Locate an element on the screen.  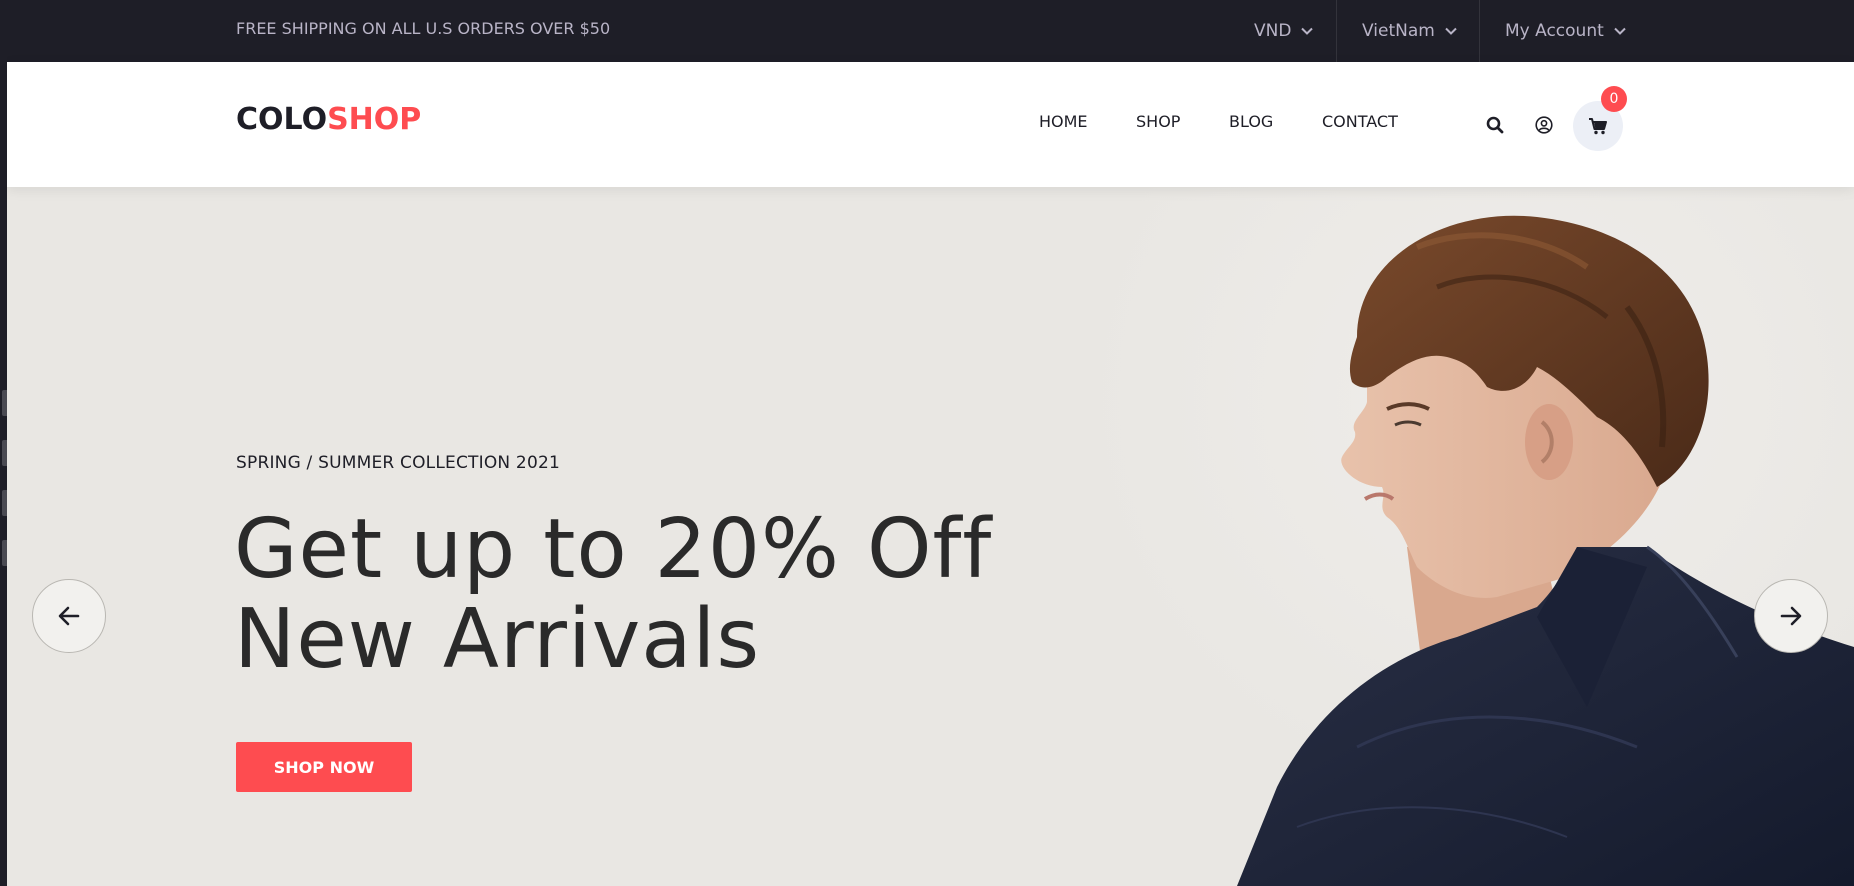
slider-next-button is located at coordinates (1791, 616).